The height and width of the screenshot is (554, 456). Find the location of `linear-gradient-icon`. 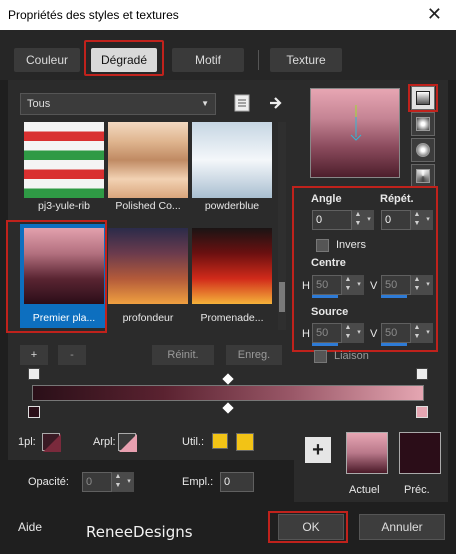

linear-gradient-icon is located at coordinates (423, 98).